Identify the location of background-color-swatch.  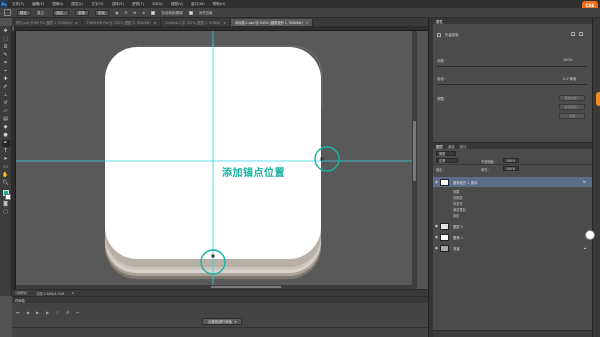
(7, 197).